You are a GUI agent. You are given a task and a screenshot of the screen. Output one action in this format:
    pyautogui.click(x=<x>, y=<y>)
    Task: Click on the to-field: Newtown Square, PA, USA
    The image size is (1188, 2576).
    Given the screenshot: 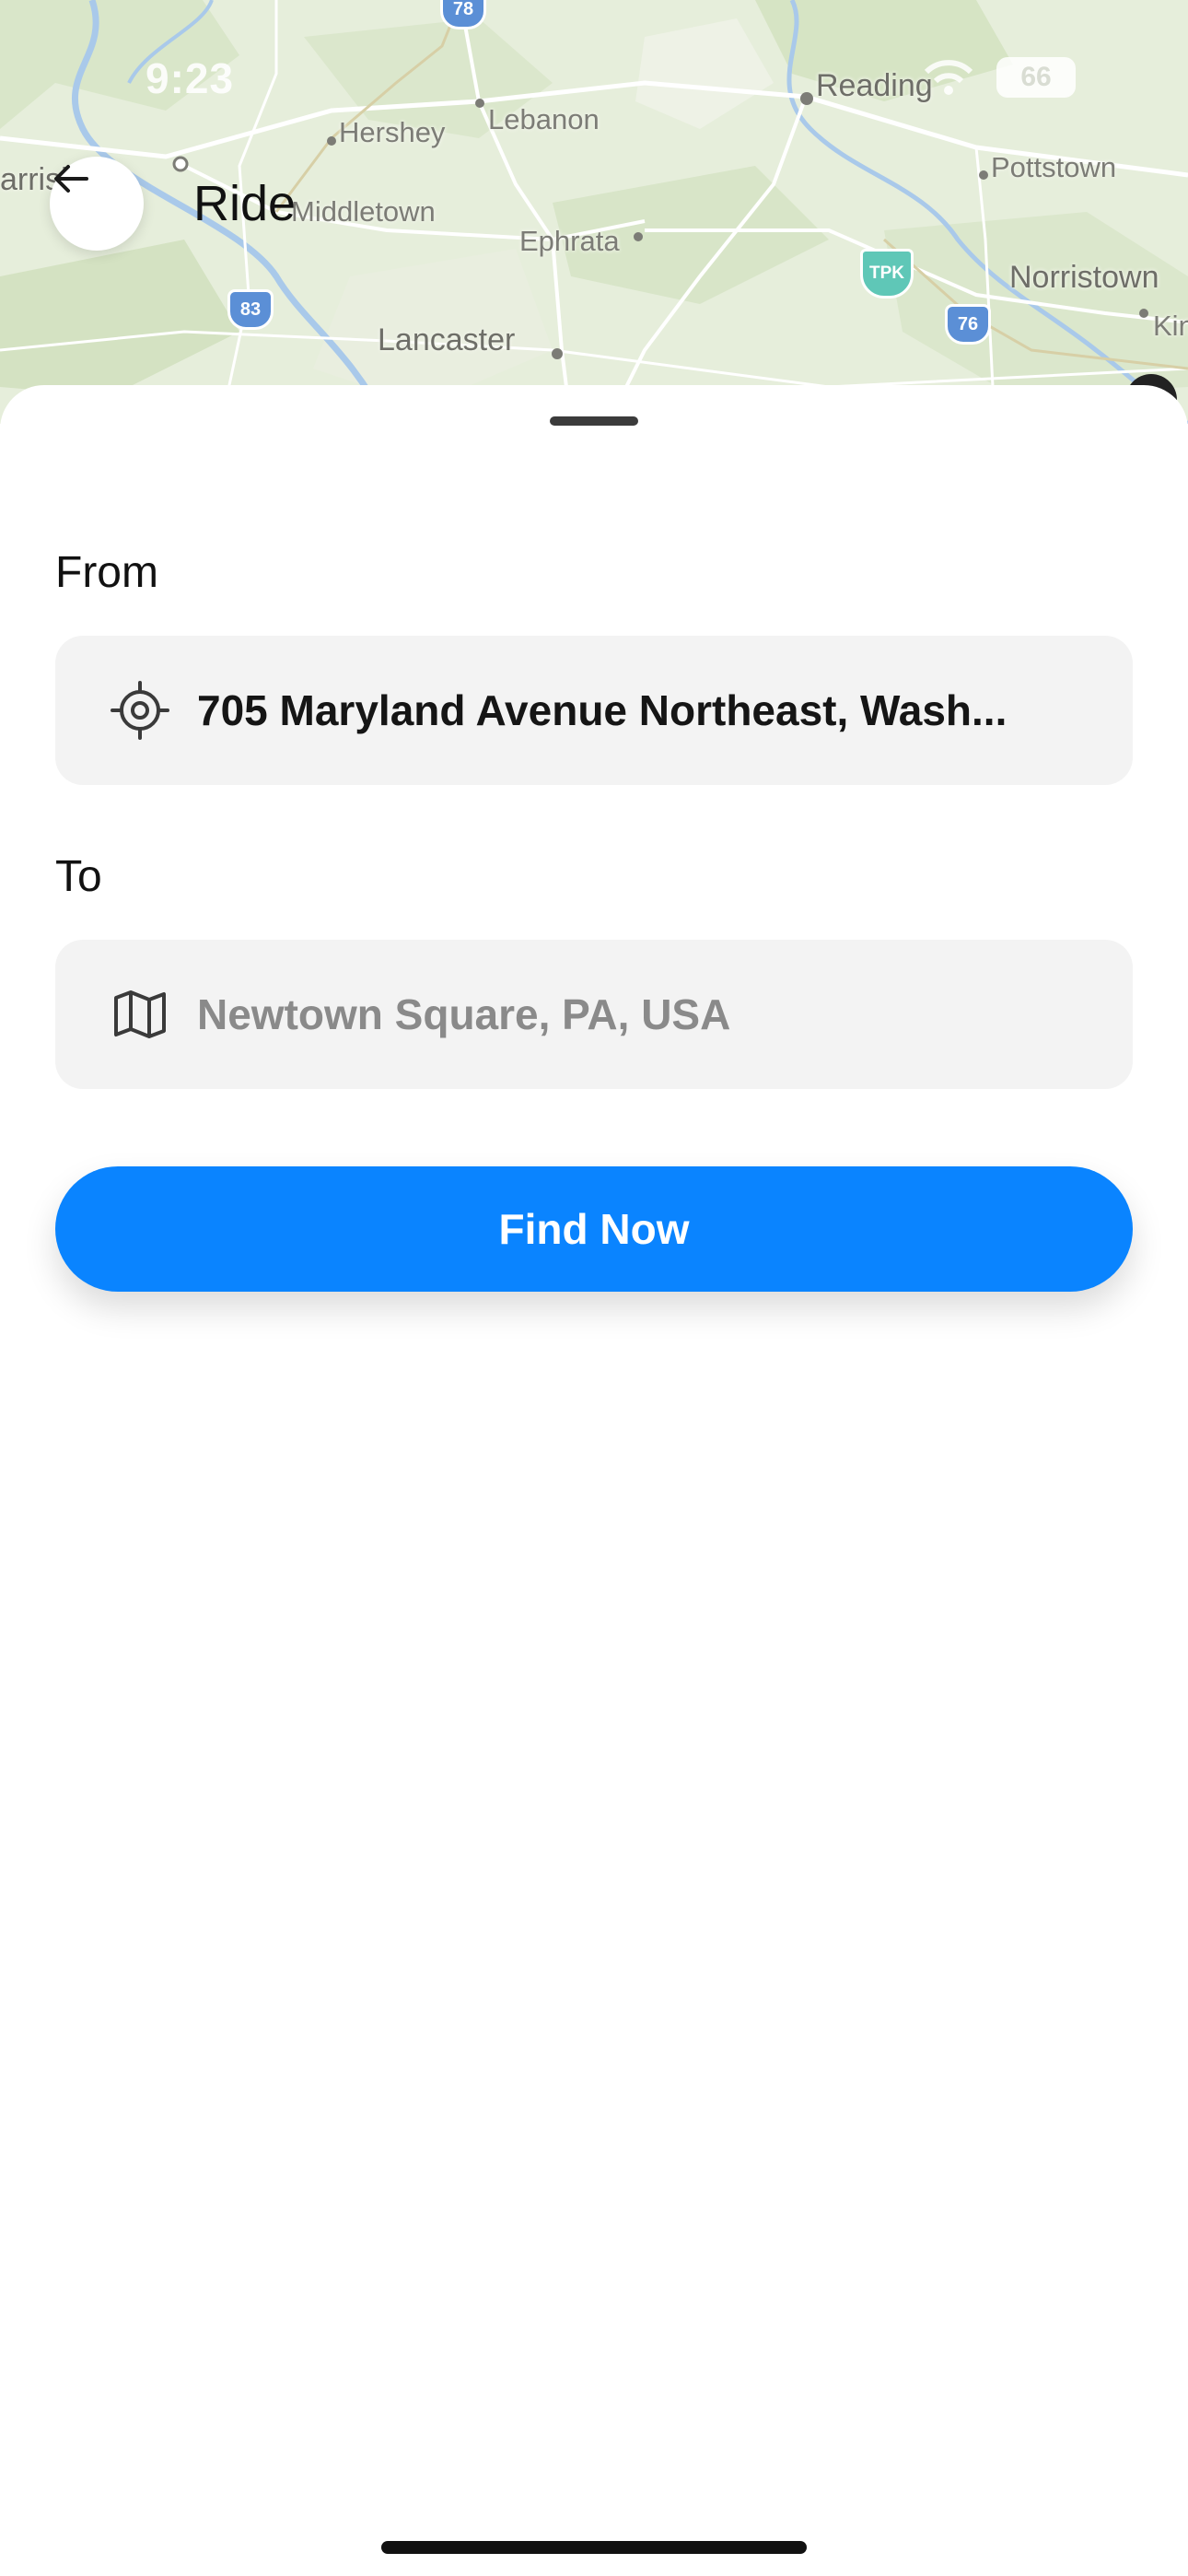 What is the action you would take?
    pyautogui.click(x=594, y=1015)
    